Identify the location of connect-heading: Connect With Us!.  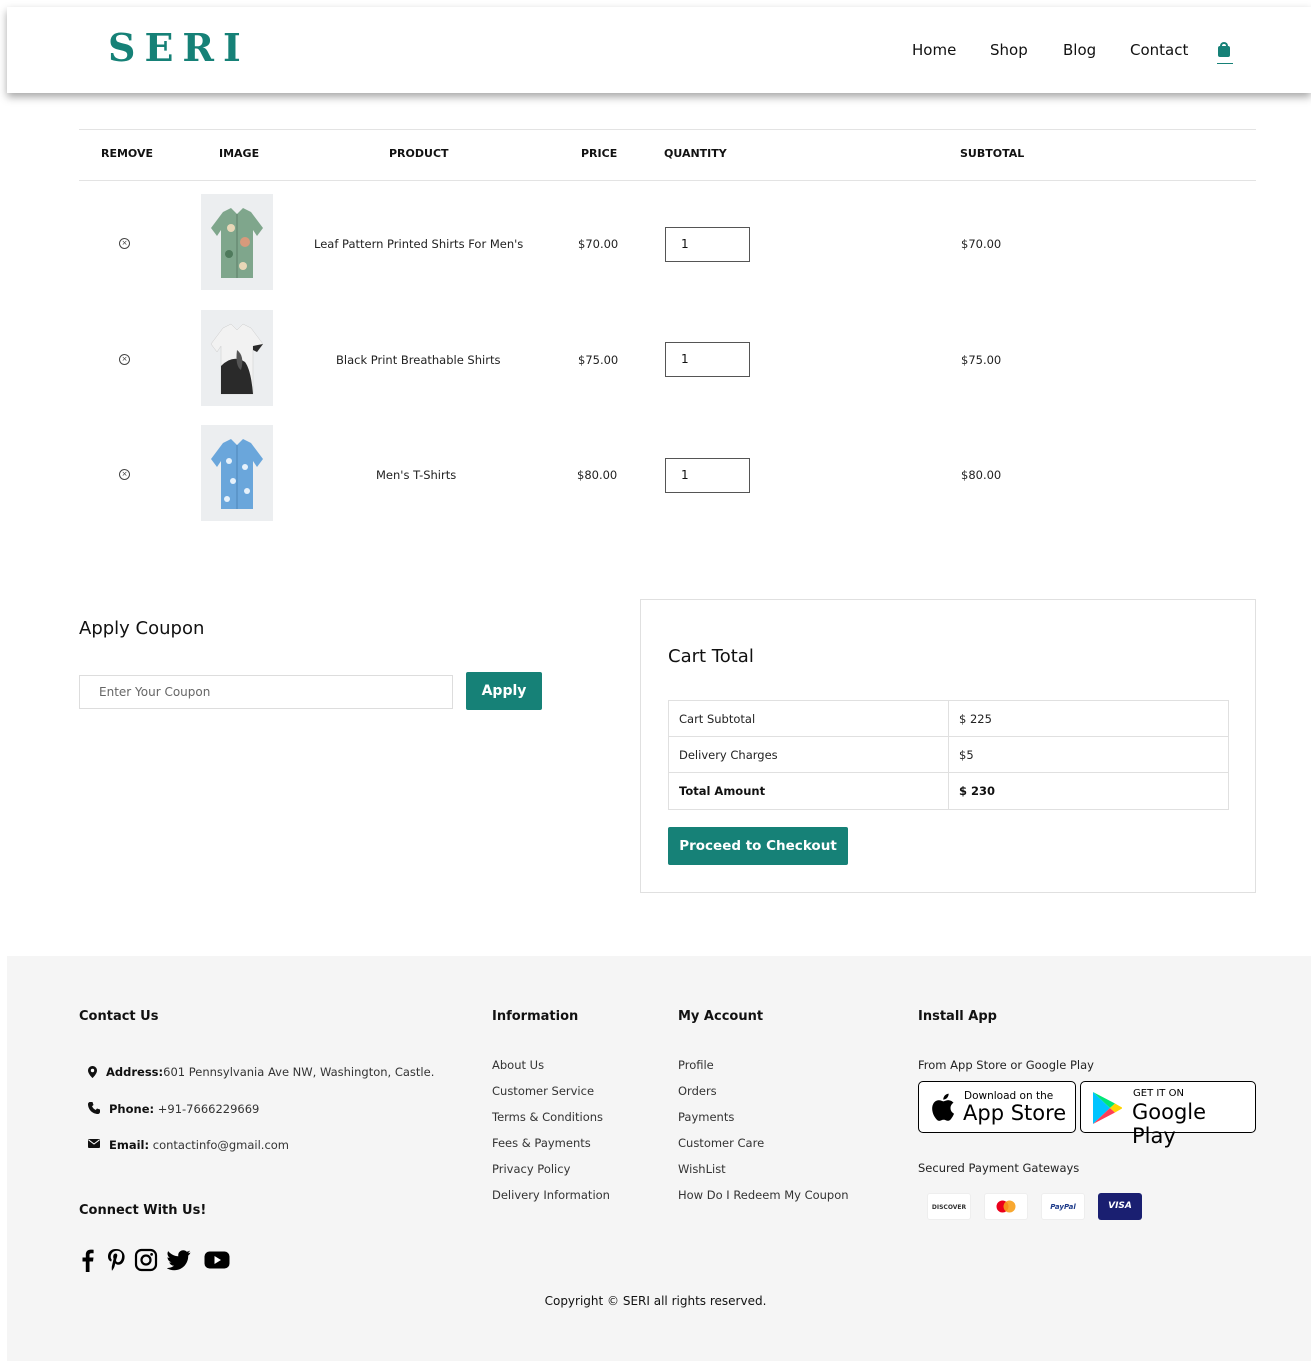
(143, 1210).